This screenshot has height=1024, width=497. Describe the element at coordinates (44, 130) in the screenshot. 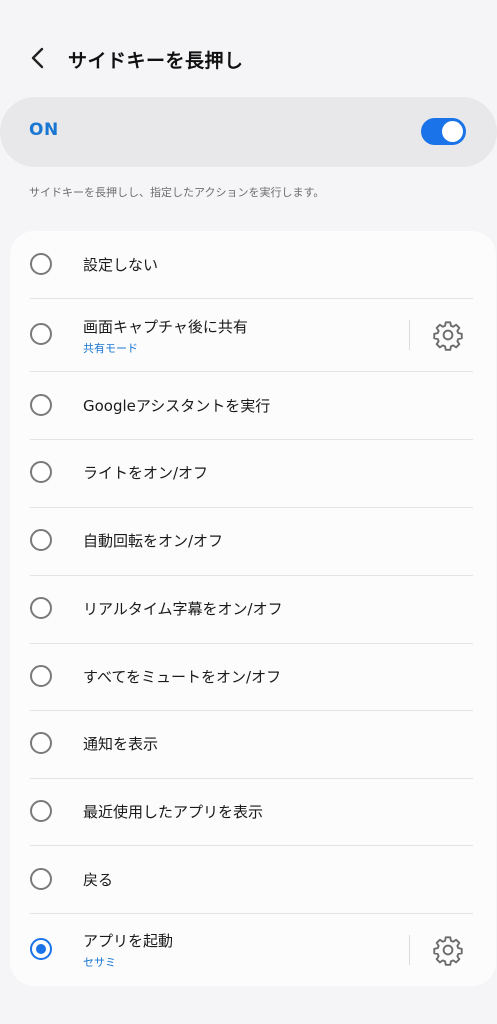

I see `master-switch-label: ON` at that location.